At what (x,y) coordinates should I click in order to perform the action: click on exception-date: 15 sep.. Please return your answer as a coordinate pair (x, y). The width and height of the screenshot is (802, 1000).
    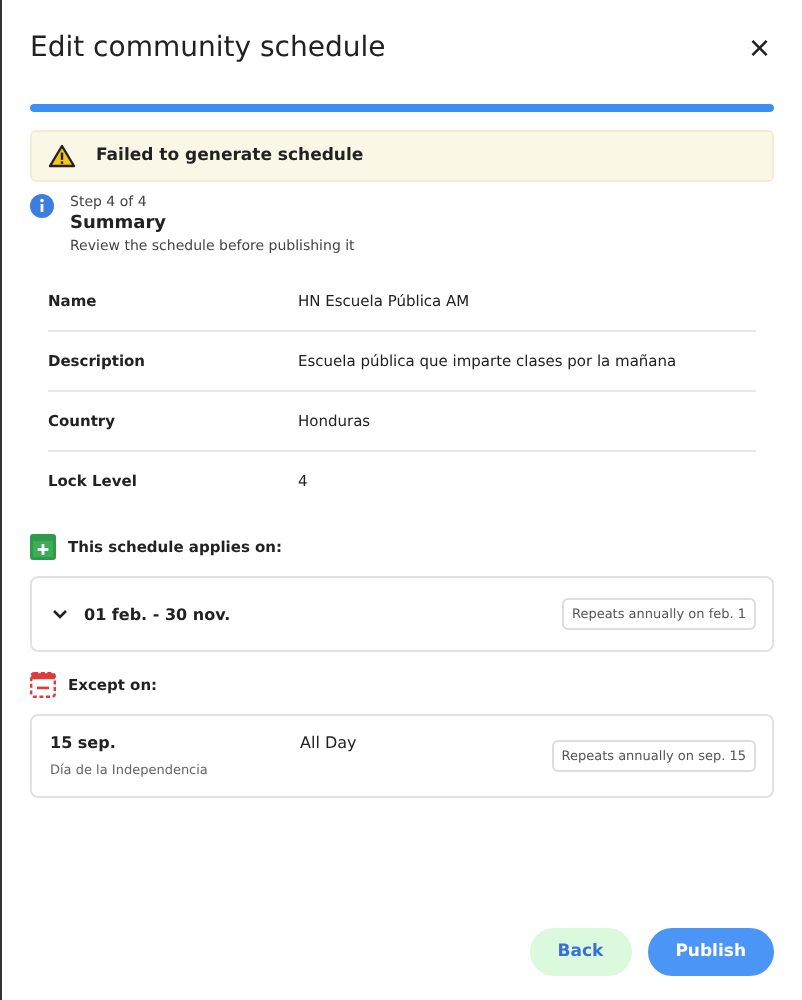
    Looking at the image, I should click on (84, 743).